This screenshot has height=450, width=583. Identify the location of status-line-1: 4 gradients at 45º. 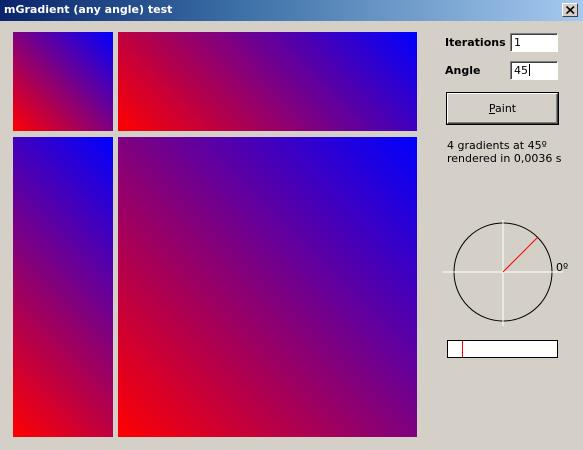
(497, 145).